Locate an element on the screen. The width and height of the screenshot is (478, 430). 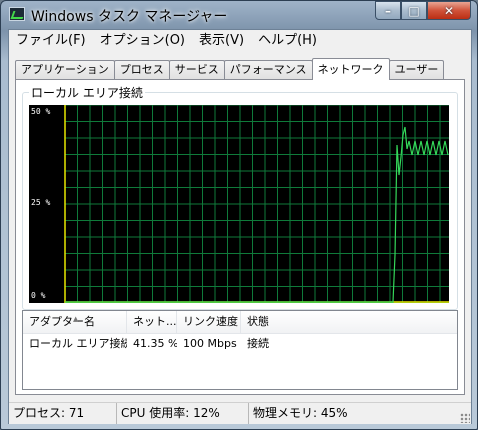
menu-view: 表示(V) is located at coordinates (221, 41).